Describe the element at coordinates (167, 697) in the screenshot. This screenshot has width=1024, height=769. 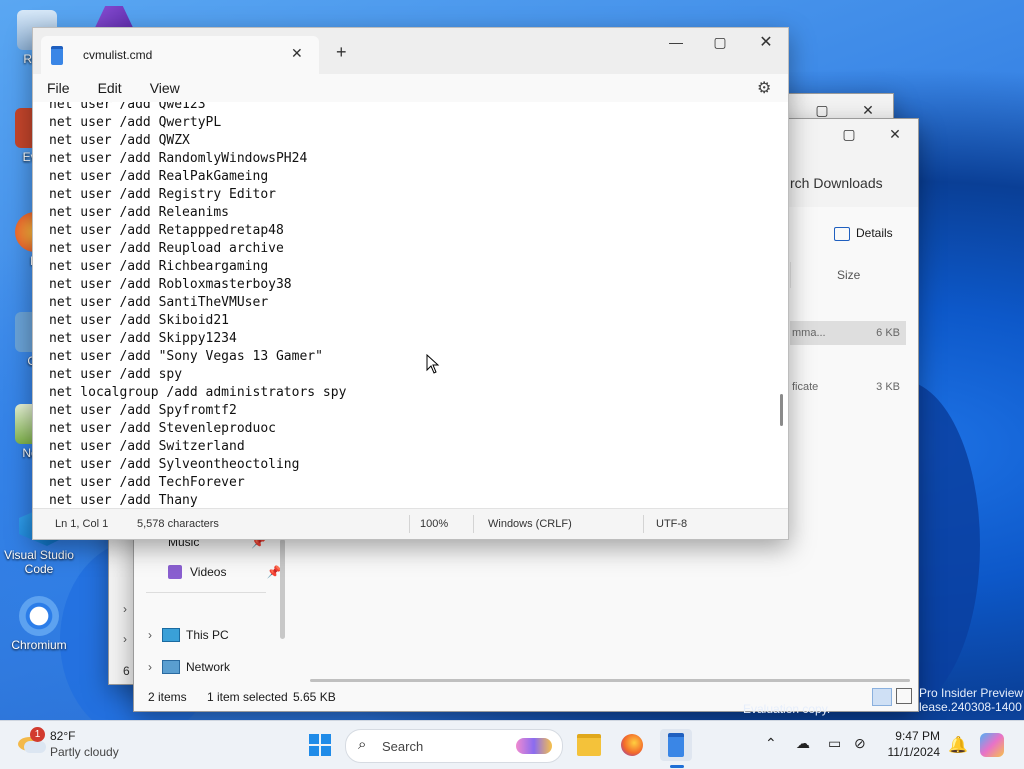
I see `status-item-count: 2 items` at that location.